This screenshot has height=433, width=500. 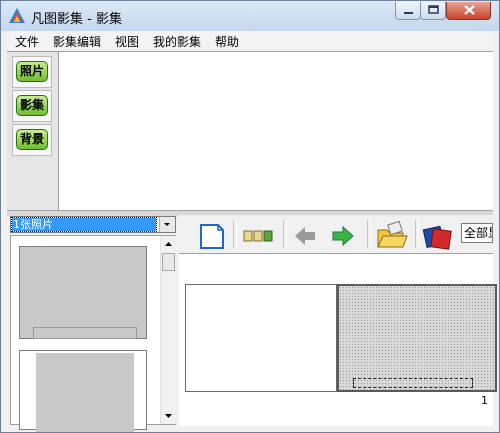 I want to click on menu-file: 文件, so click(x=27, y=41).